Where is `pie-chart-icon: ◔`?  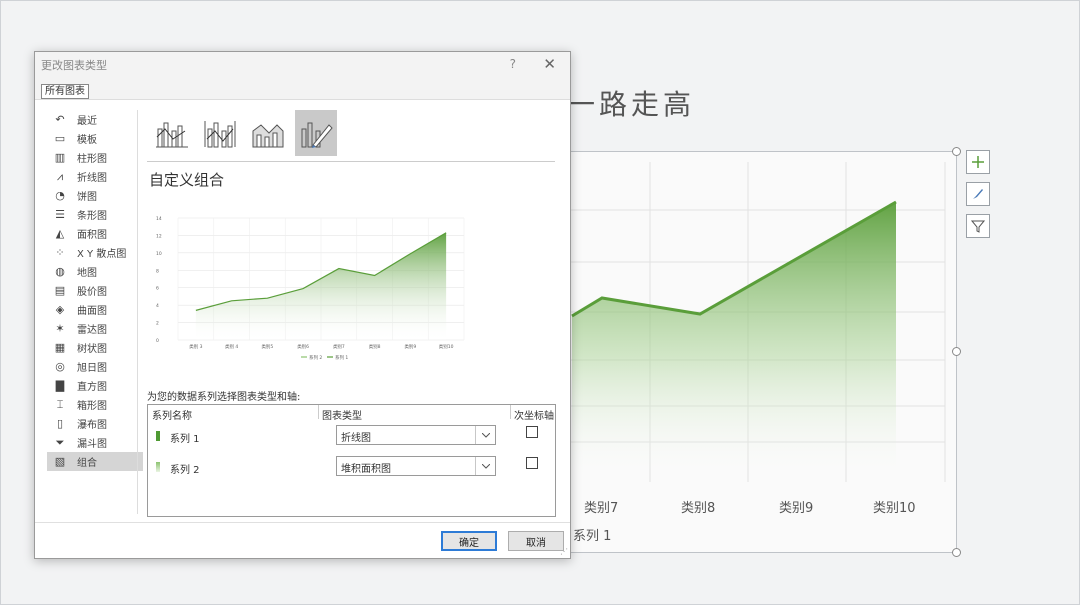 pie-chart-icon: ◔ is located at coordinates (60, 195).